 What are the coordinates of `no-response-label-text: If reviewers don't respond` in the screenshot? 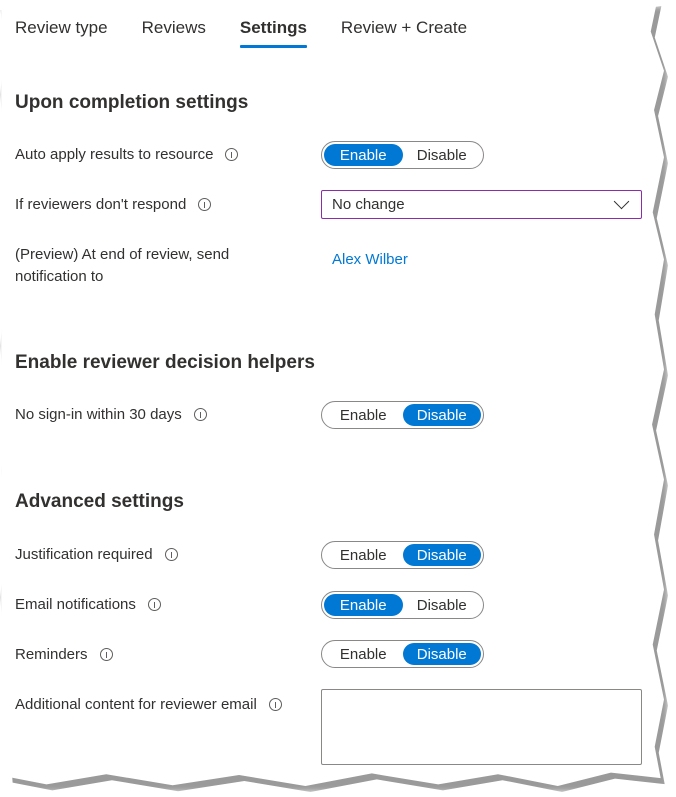 It's located at (101, 204).